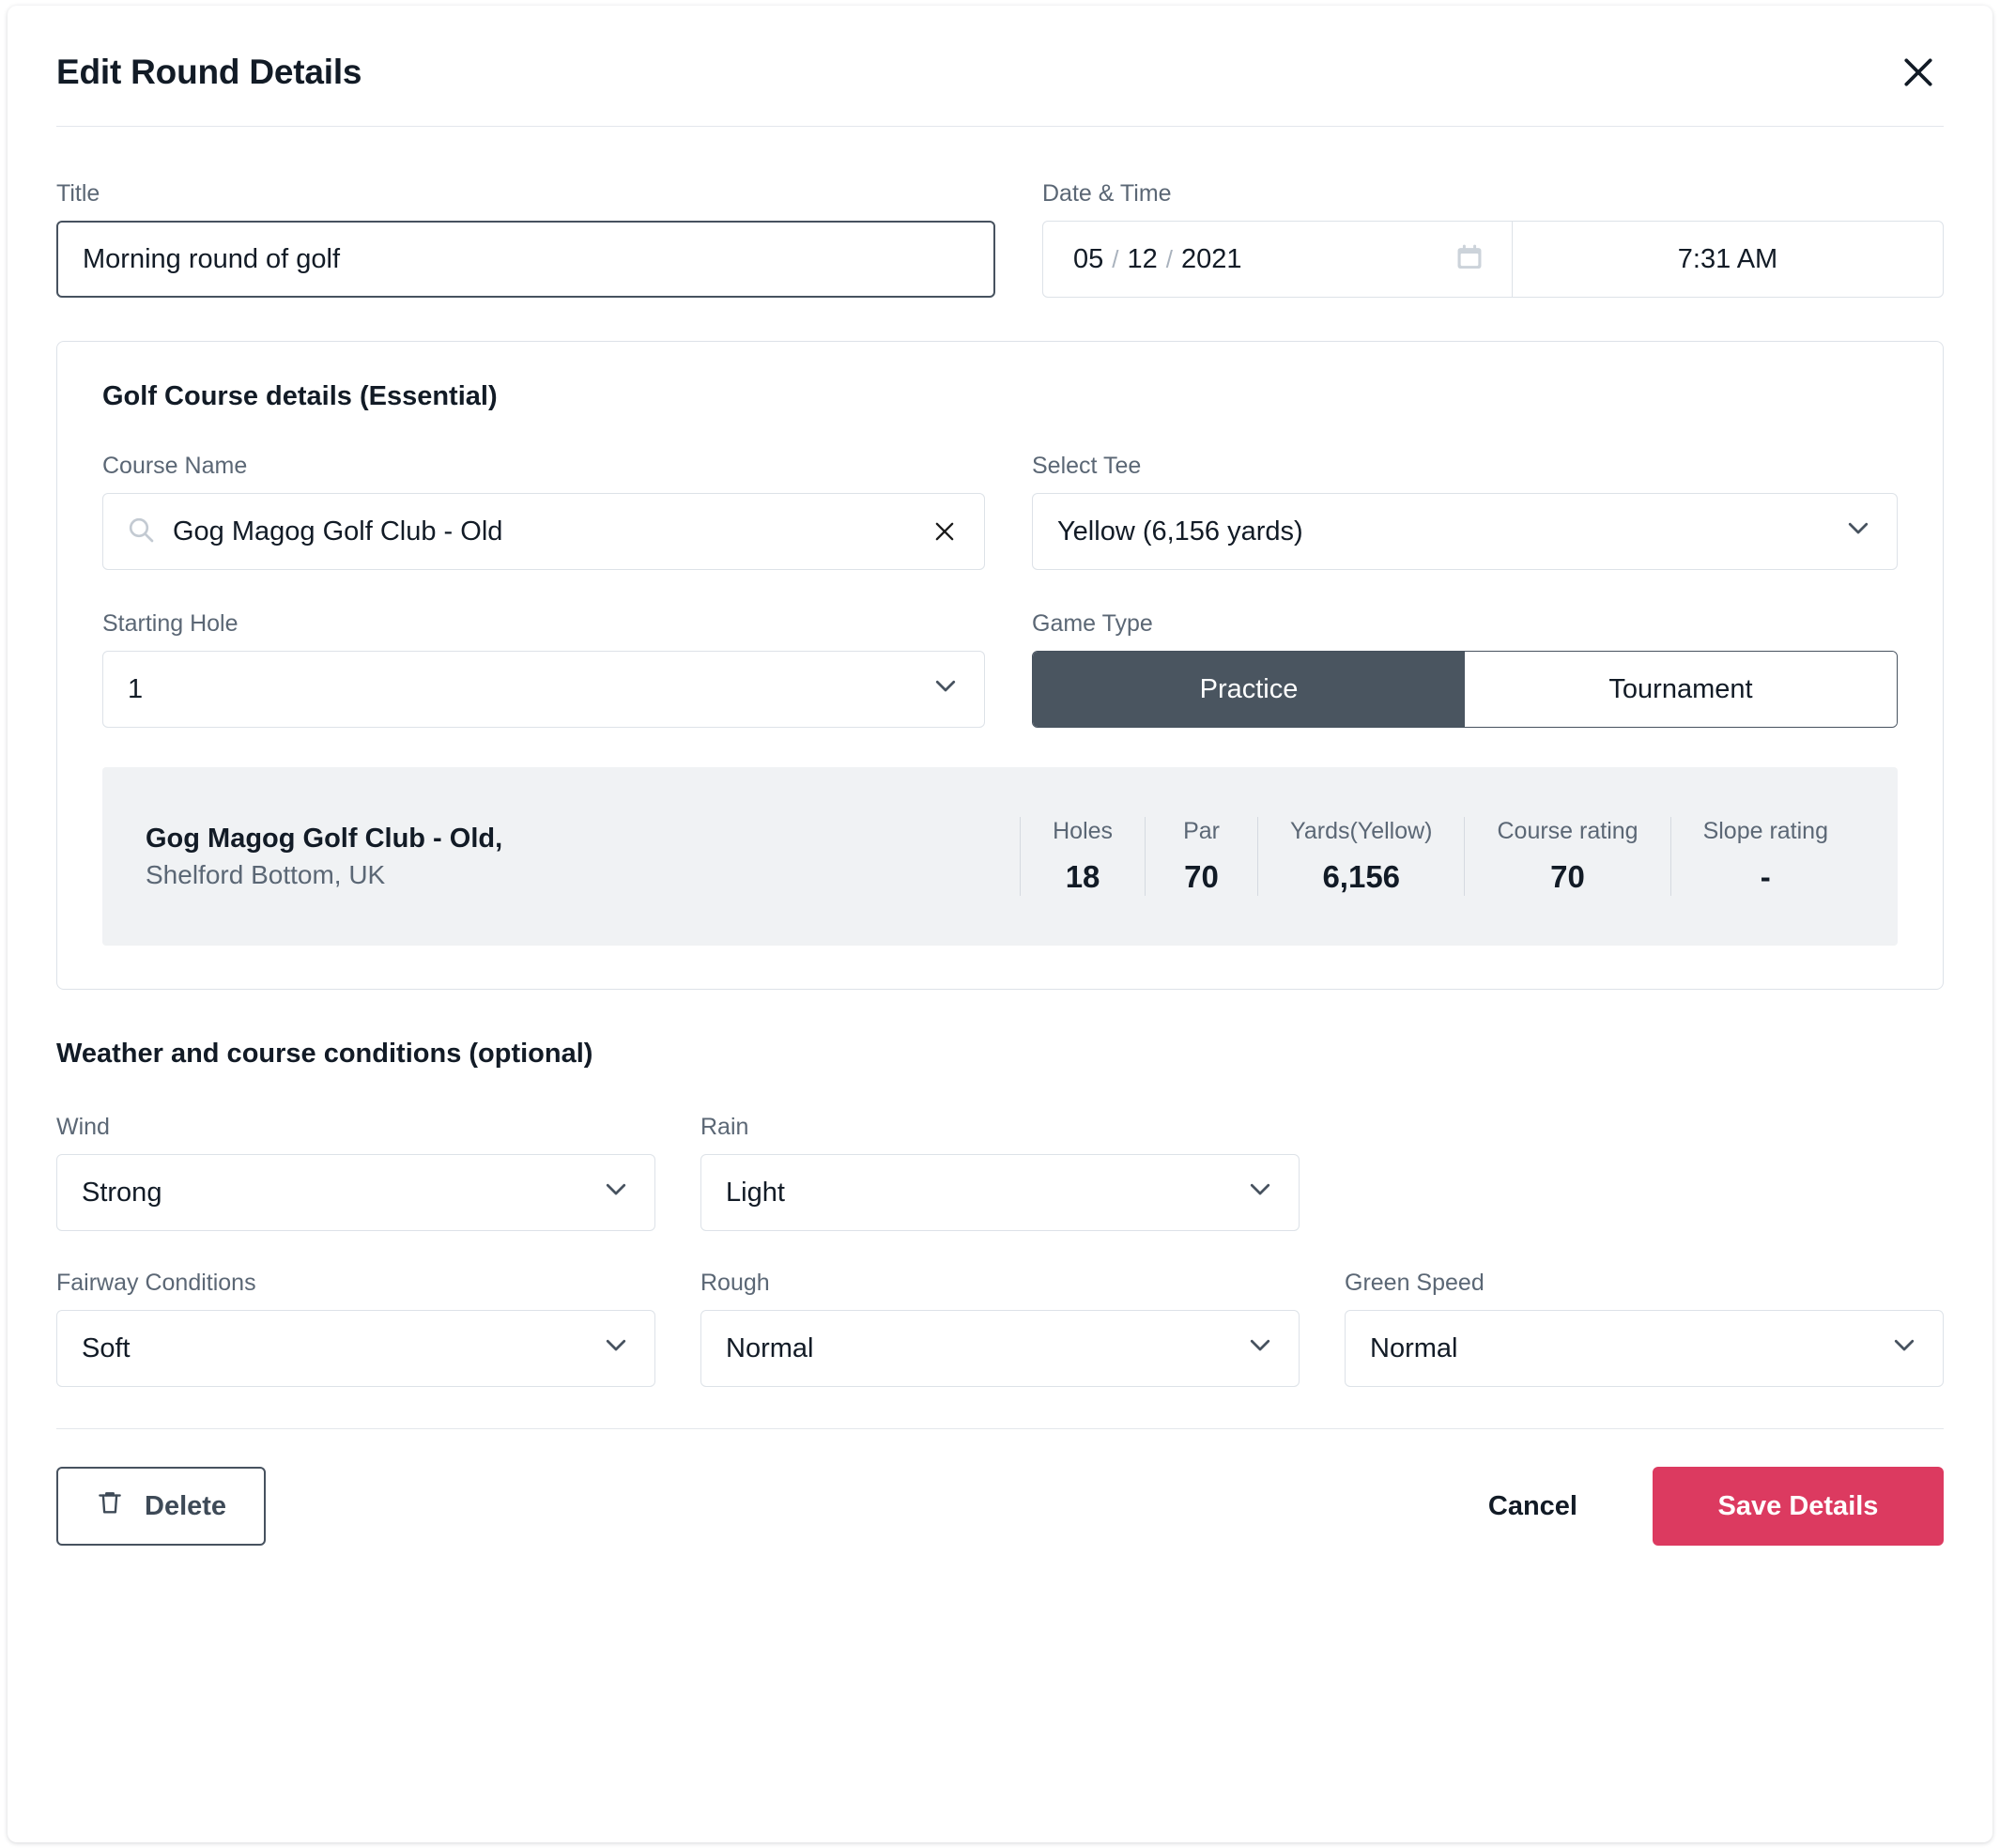 The width and height of the screenshot is (2000, 1848). Describe the element at coordinates (1083, 831) in the screenshot. I see `stat-holes-label: Holes` at that location.